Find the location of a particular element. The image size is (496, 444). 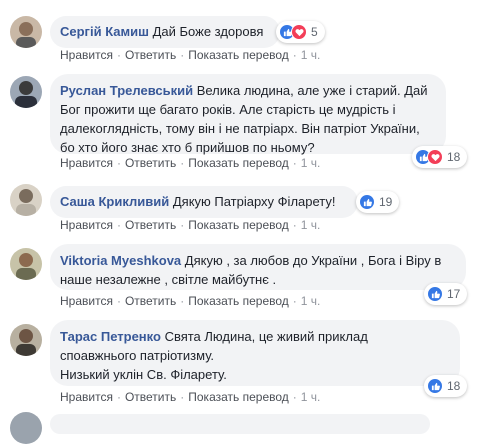

comment-author: Саша Крикливий is located at coordinates (114, 201).